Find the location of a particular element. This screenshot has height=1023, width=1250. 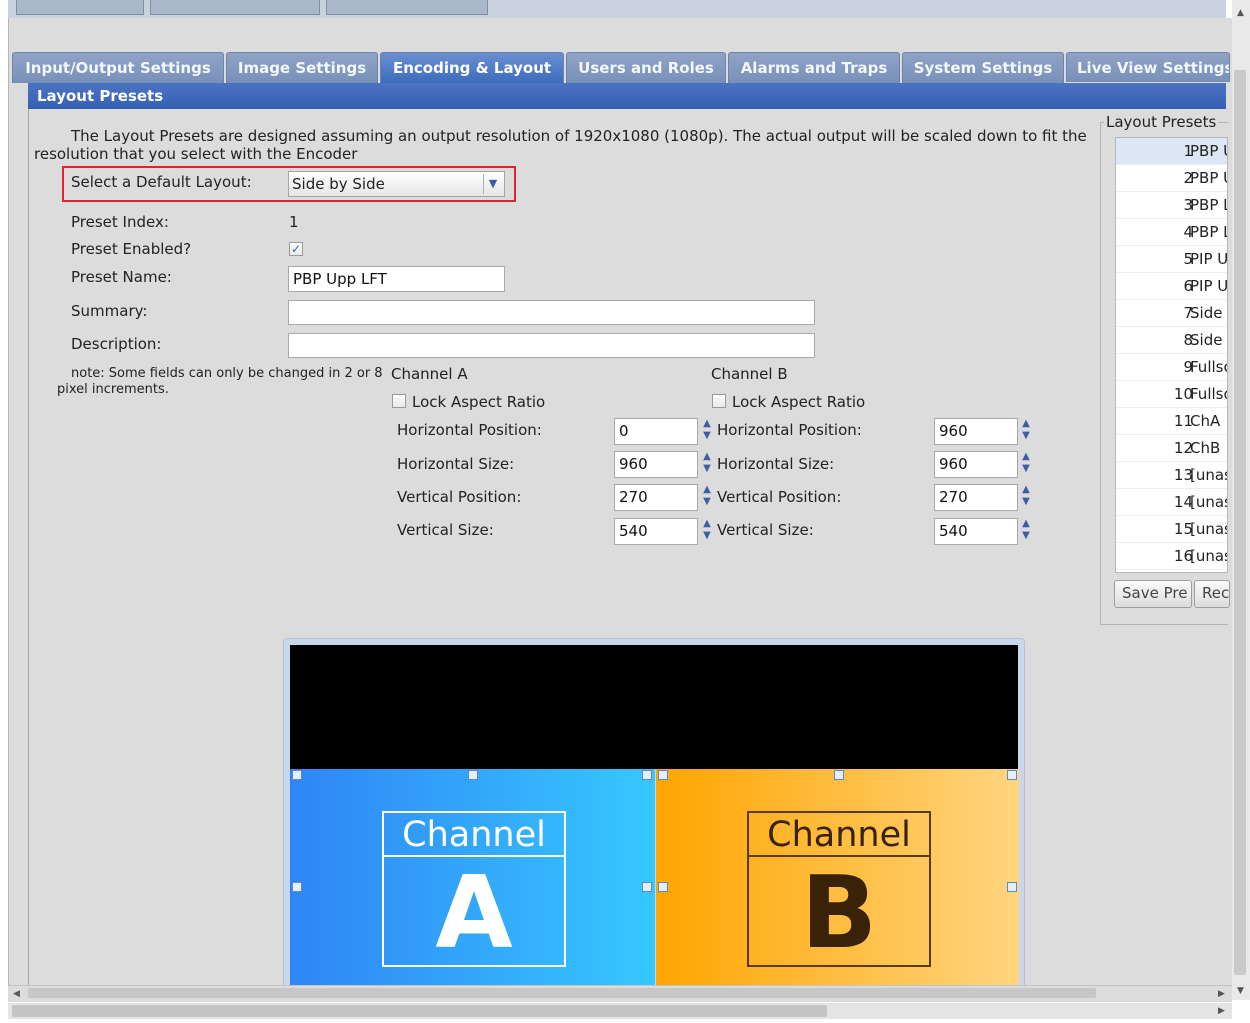

tab-input-output-settings: Input/Output Settings is located at coordinates (118, 67).